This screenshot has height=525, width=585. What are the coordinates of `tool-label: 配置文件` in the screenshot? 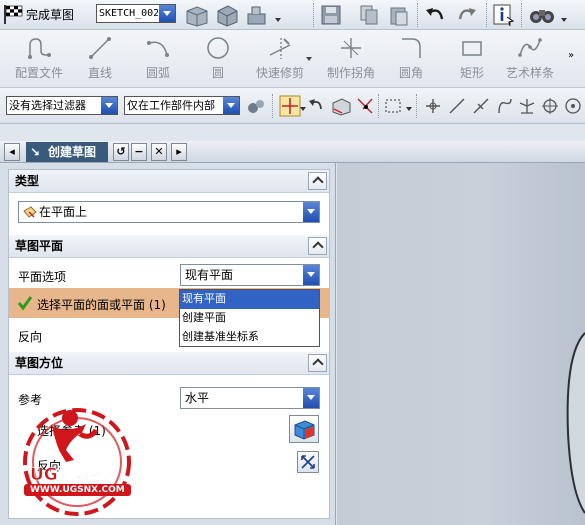 It's located at (38, 73).